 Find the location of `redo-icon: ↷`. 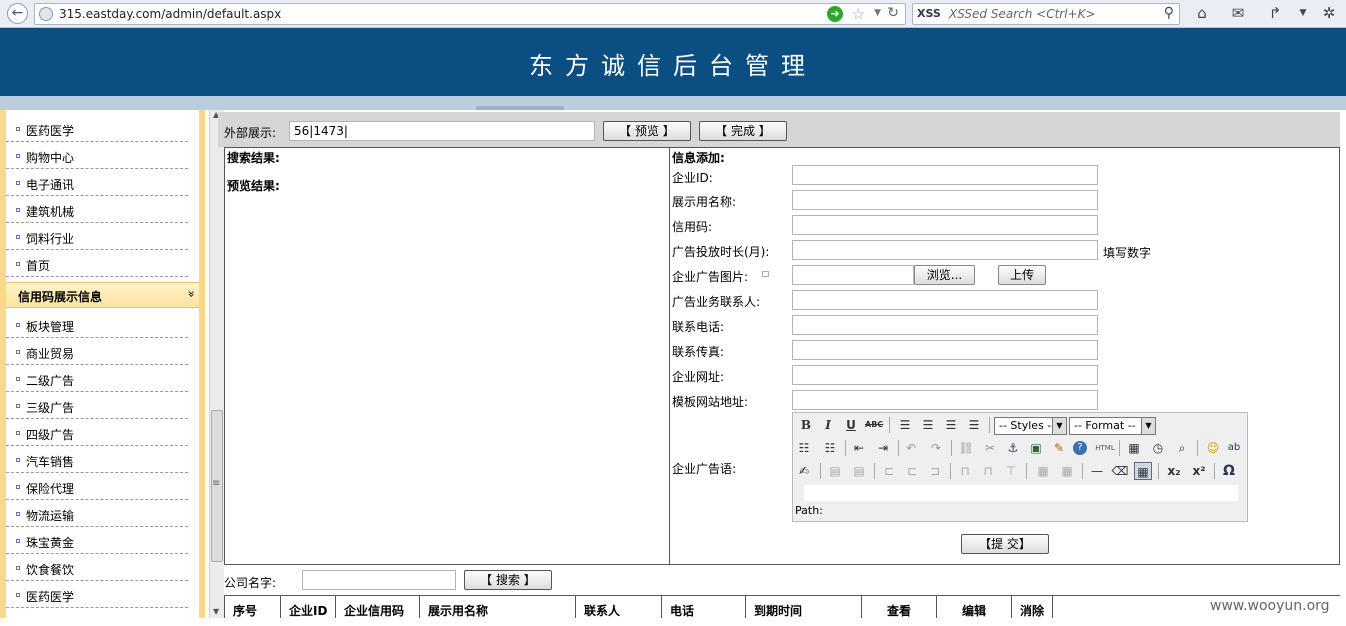

redo-icon: ↷ is located at coordinates (936, 448).